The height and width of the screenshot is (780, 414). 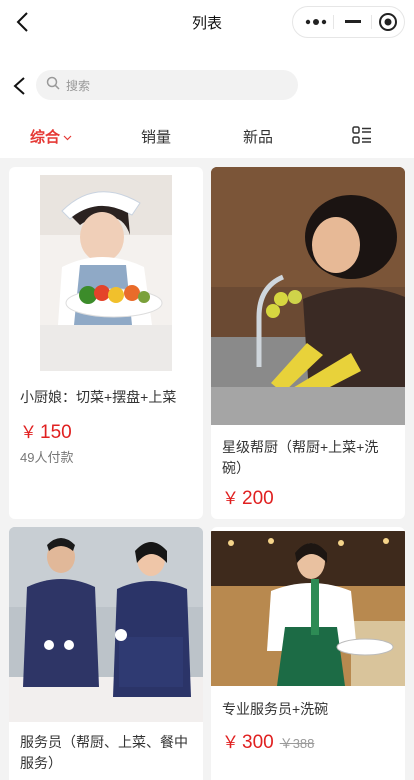 I want to click on back-arrow-icon, so click(x=20, y=86).